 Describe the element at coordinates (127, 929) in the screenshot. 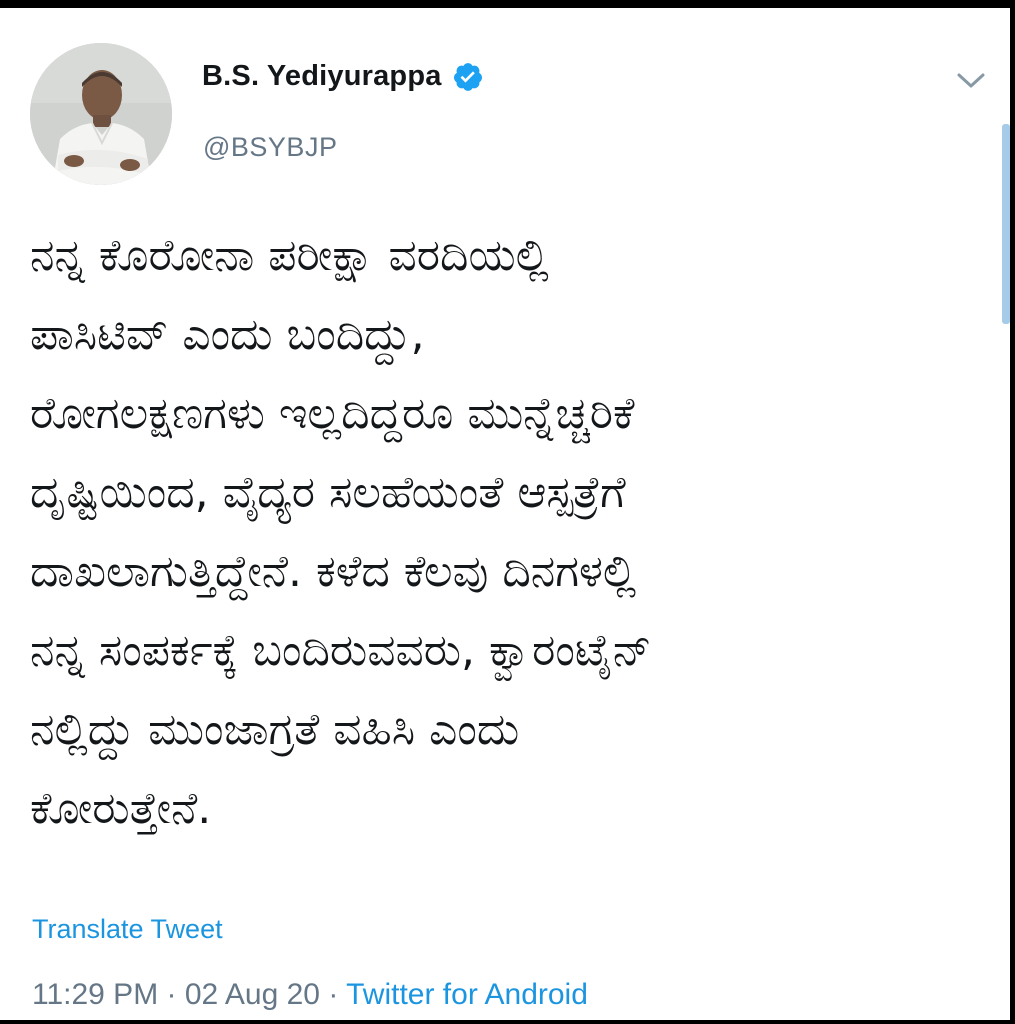

I see `translate-tweet-link: Translate Tweet` at that location.